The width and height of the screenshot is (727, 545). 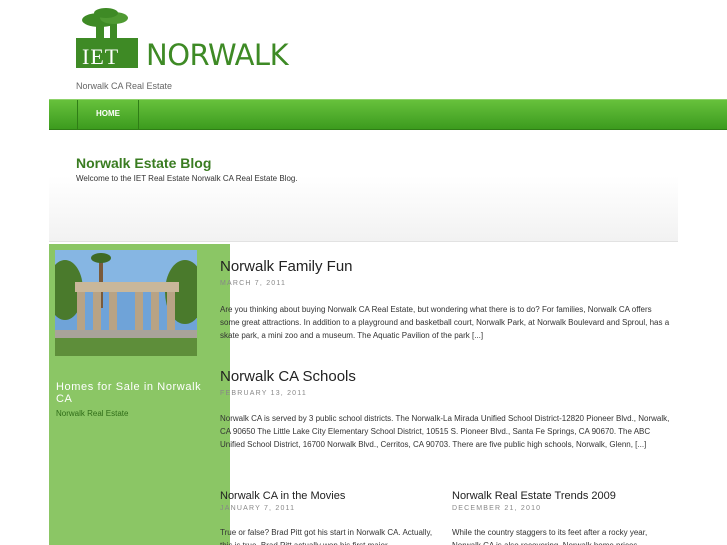 What do you see at coordinates (131, 393) in the screenshot?
I see `sidebar-heading: Homes for Sale in Norwalk CA` at bounding box center [131, 393].